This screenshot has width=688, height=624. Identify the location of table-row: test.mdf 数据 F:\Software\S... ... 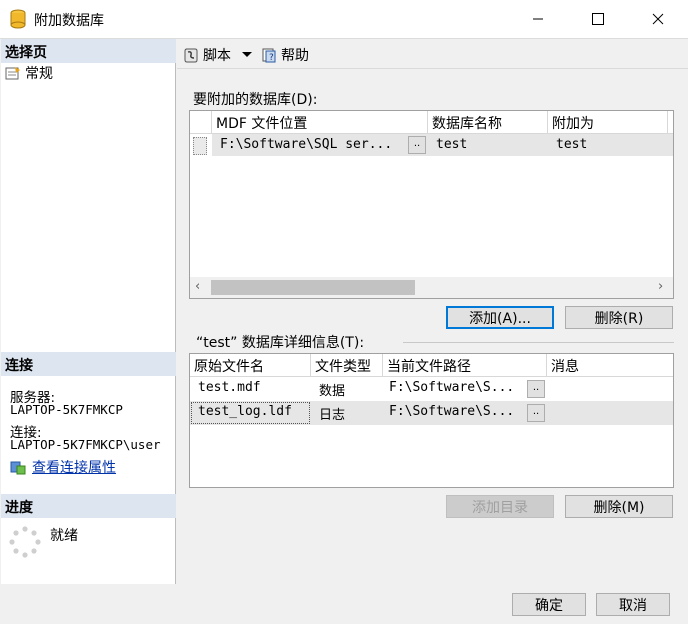
(431, 389).